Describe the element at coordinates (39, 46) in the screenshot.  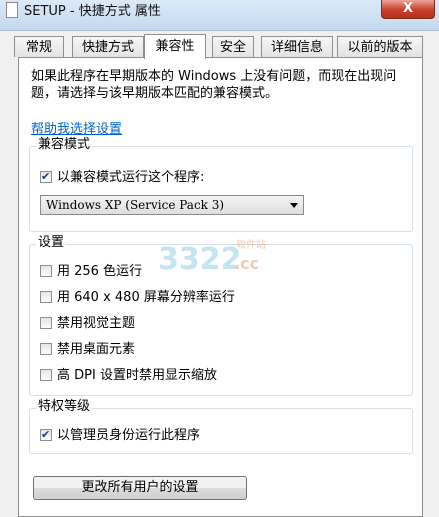
I see `tab-general: 常规` at that location.